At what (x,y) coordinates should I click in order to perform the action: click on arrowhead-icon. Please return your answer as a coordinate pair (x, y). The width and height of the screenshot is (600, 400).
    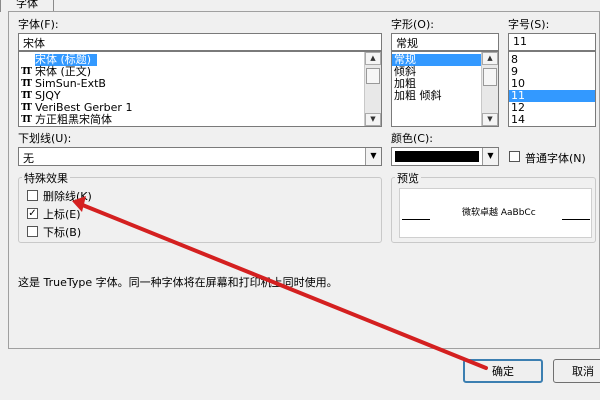
    Looking at the image, I should click on (79, 204).